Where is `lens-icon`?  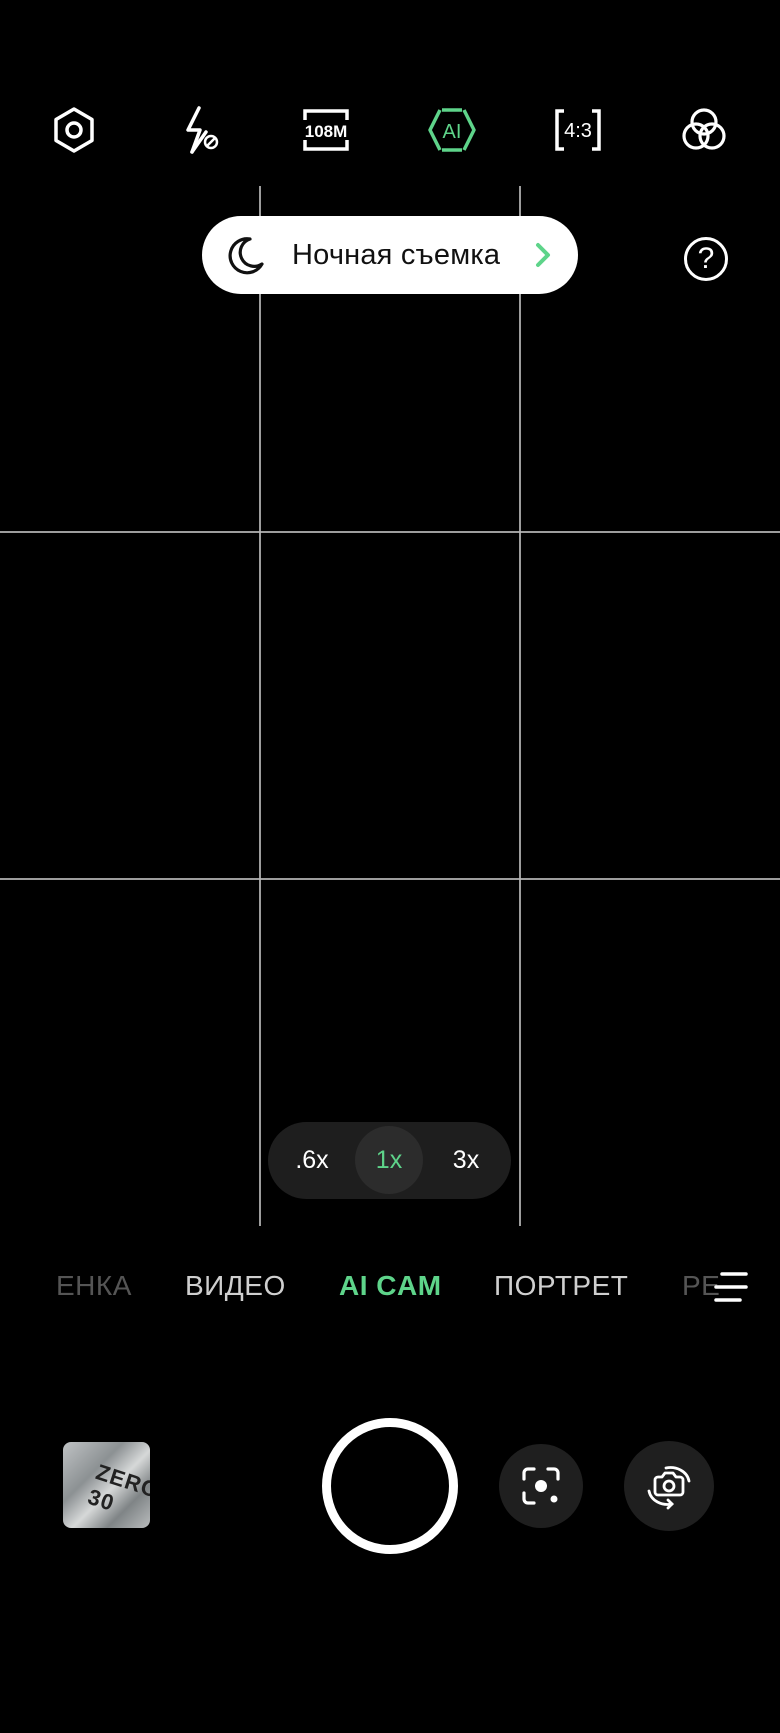
lens-icon is located at coordinates (541, 1486).